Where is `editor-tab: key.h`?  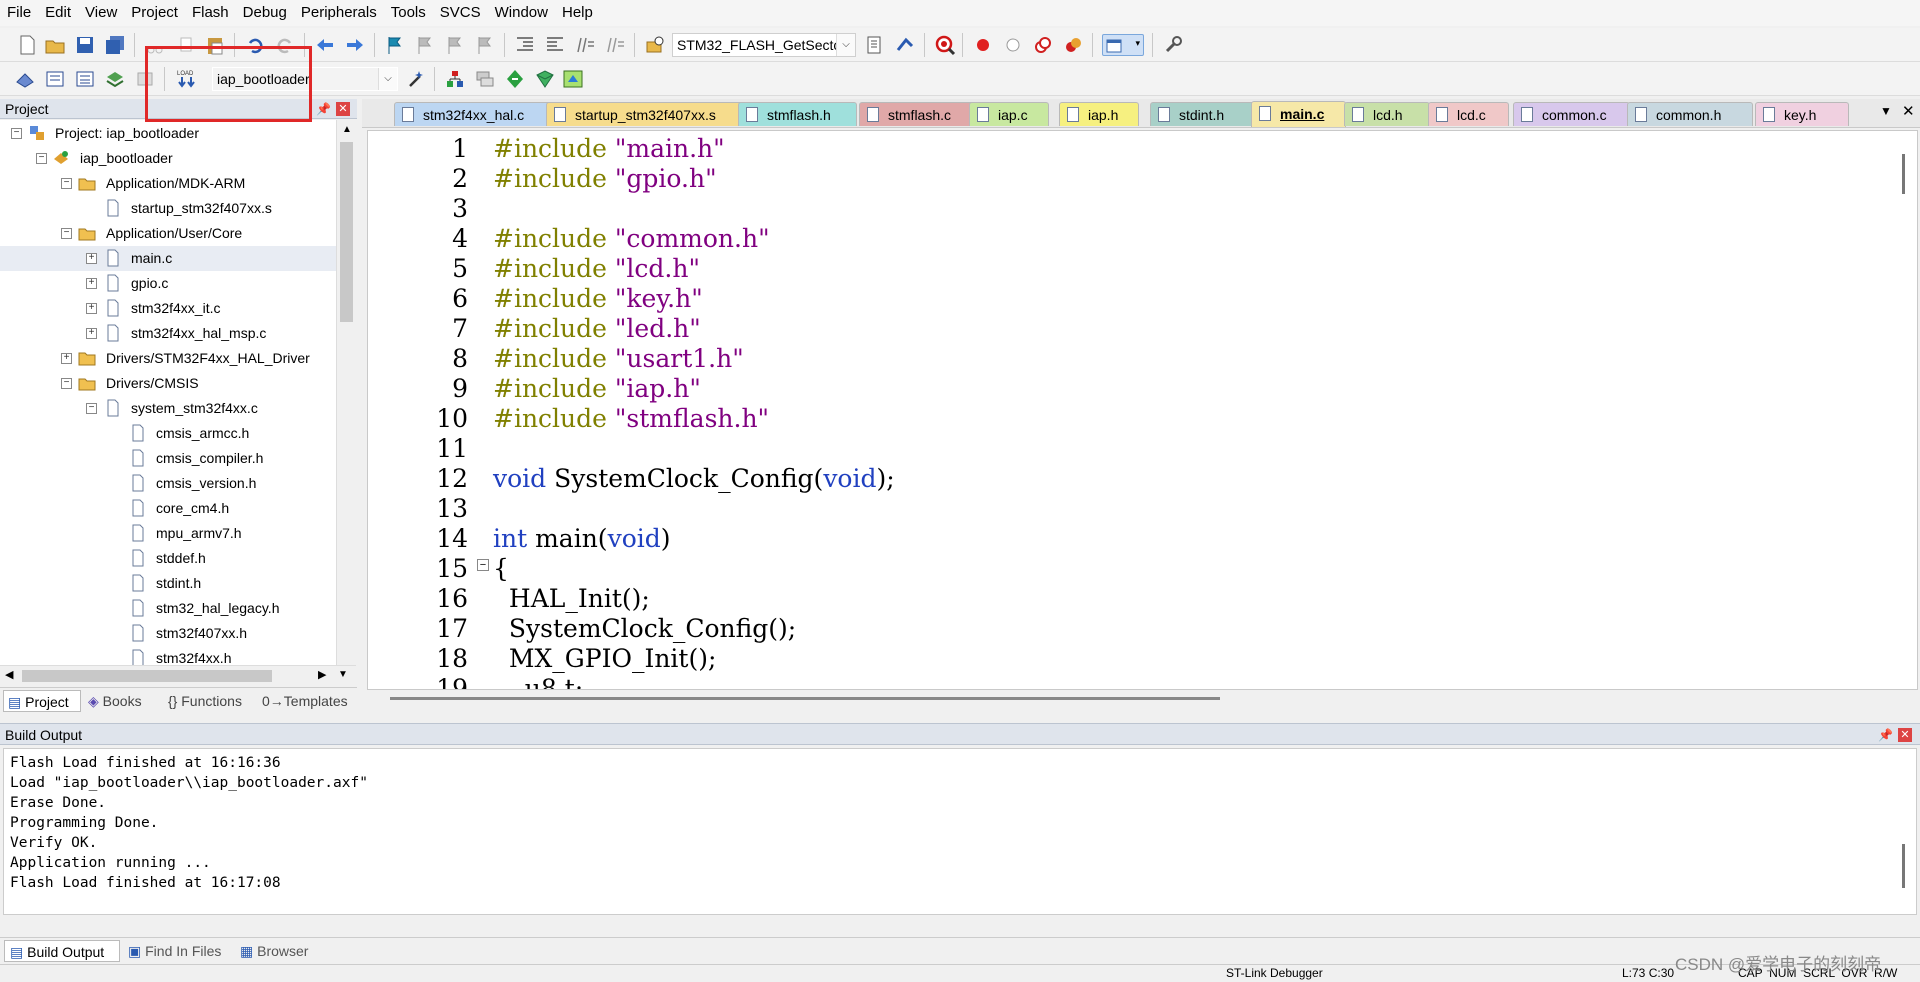
editor-tab: key.h is located at coordinates (1802, 114).